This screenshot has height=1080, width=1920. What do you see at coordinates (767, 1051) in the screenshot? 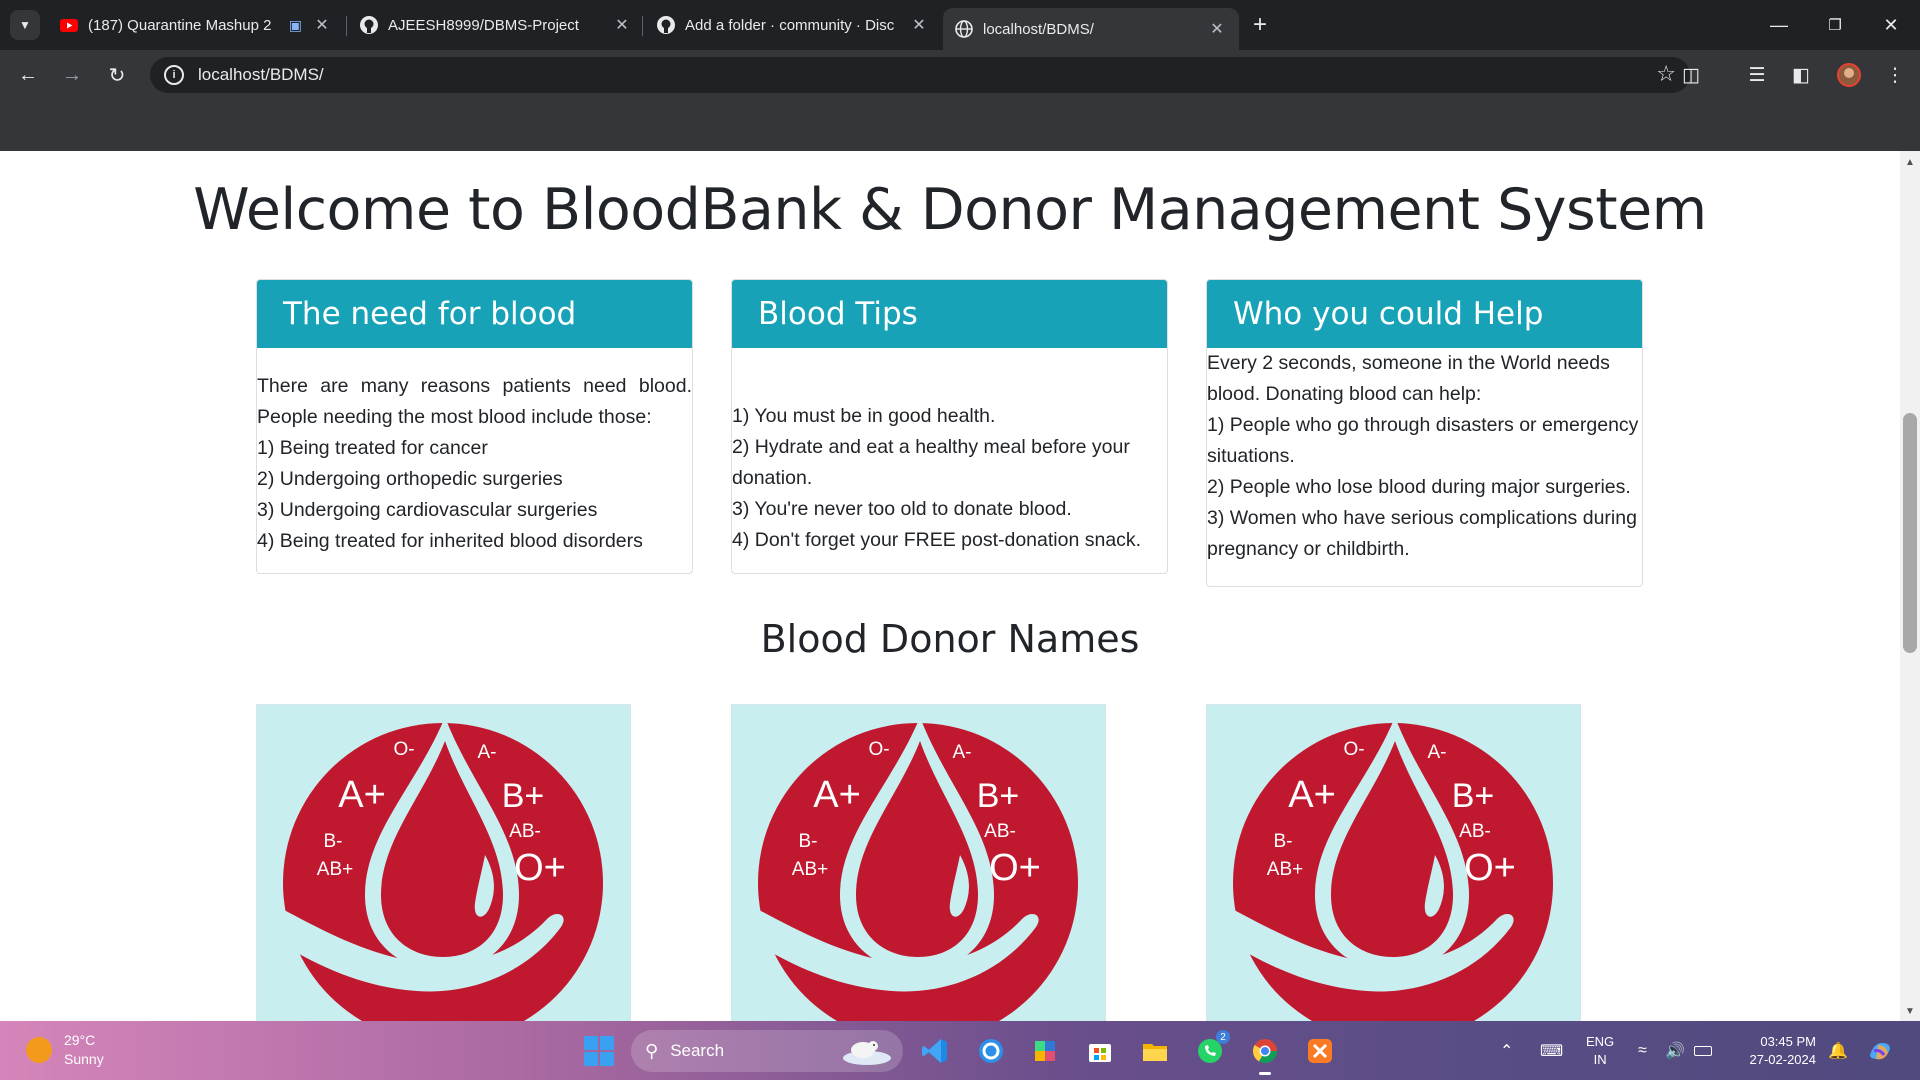
I see `taskbar-search: ⚲ Search` at bounding box center [767, 1051].